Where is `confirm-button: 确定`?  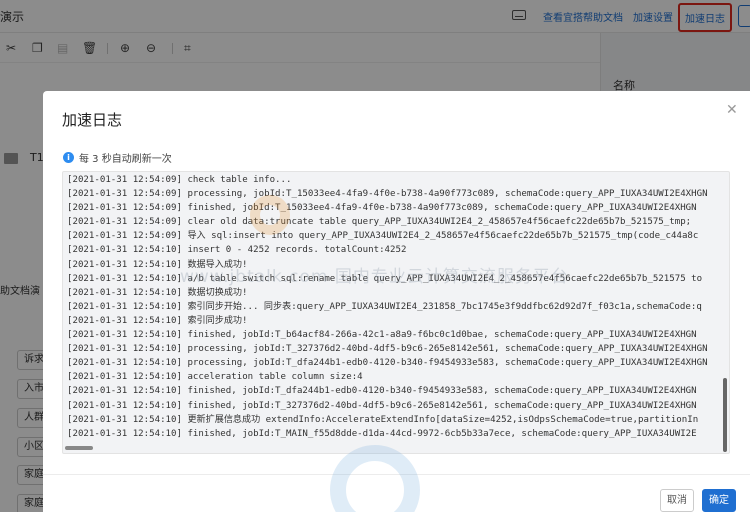 confirm-button: 确定 is located at coordinates (719, 500).